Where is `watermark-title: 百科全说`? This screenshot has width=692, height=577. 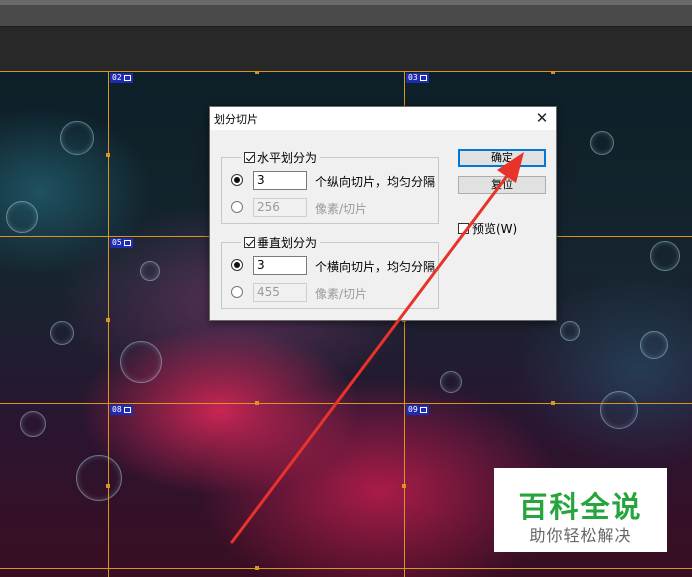
watermark-title: 百科全说 is located at coordinates (580, 507).